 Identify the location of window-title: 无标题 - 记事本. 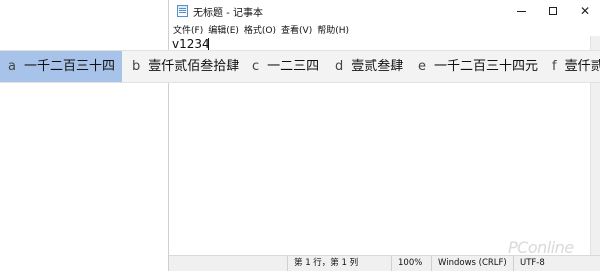
(228, 13).